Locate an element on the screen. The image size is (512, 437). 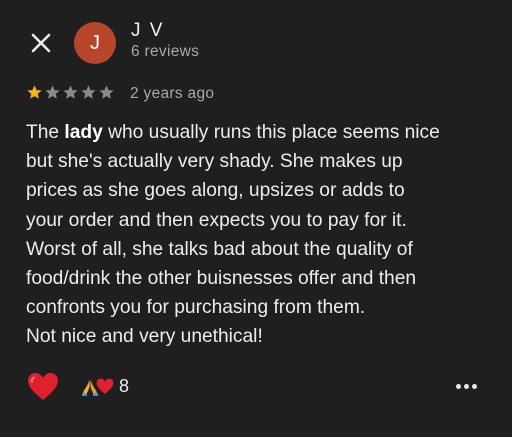
more-options-button is located at coordinates (466, 386).